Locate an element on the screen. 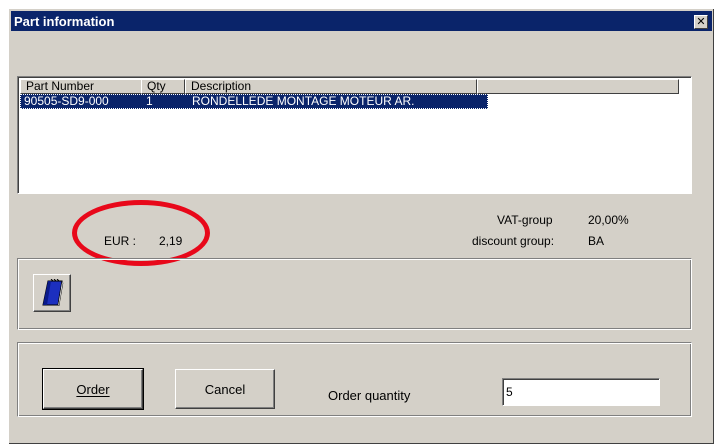 This screenshot has height=445, width=715. column-header-empty is located at coordinates (578, 86).